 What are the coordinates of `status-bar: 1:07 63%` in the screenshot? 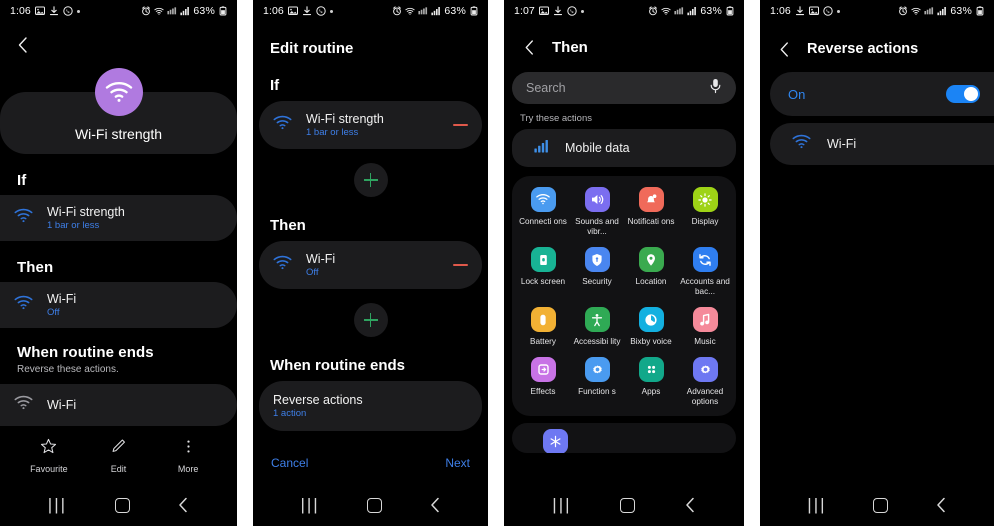 It's located at (624, 11).